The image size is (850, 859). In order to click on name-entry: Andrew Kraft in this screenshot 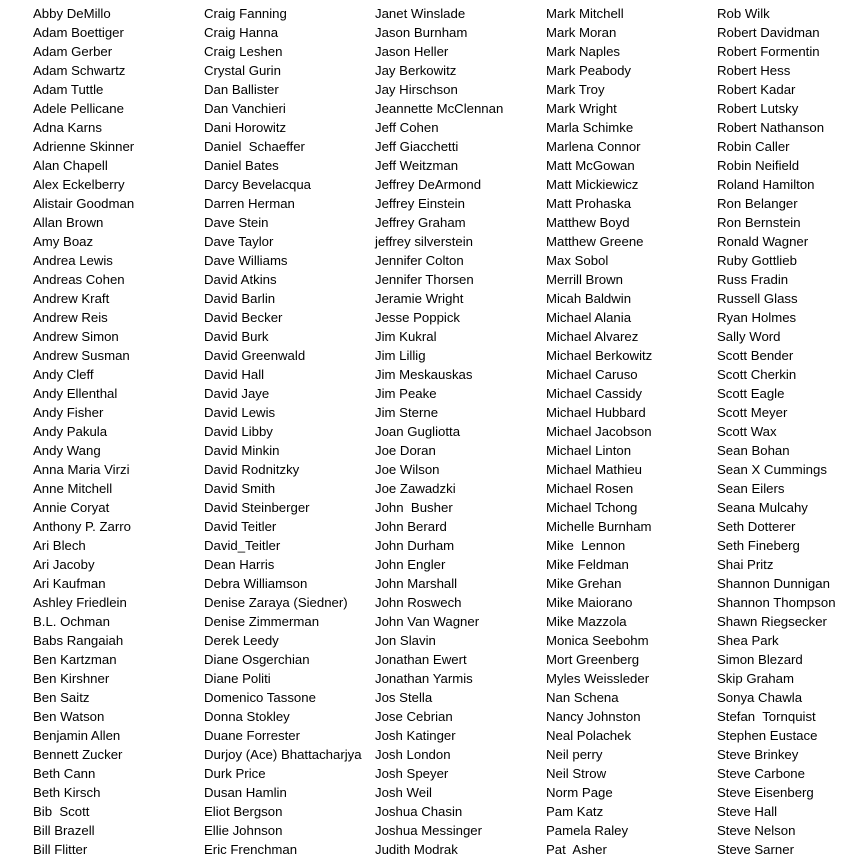, I will do `click(71, 298)`.